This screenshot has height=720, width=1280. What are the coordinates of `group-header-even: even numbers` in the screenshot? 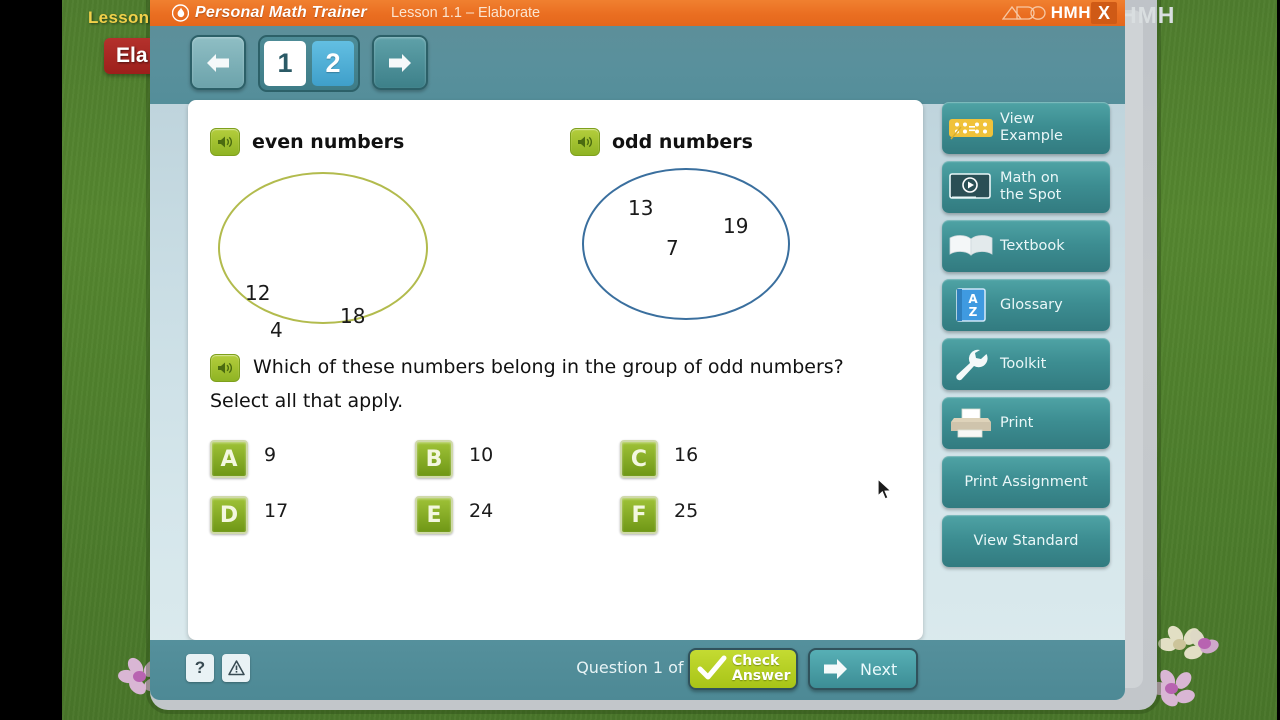 It's located at (307, 142).